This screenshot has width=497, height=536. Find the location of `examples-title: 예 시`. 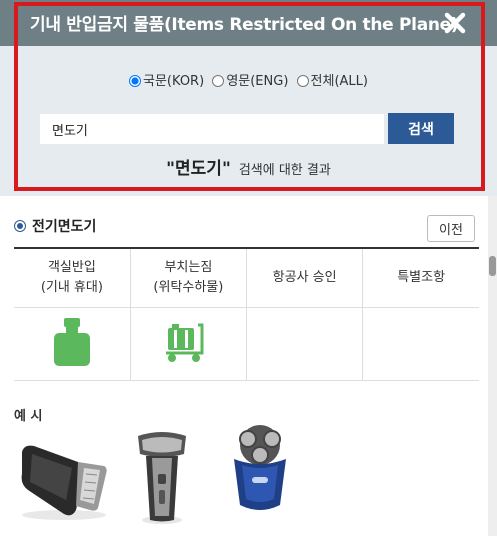

examples-title: 예 시 is located at coordinates (28, 416).